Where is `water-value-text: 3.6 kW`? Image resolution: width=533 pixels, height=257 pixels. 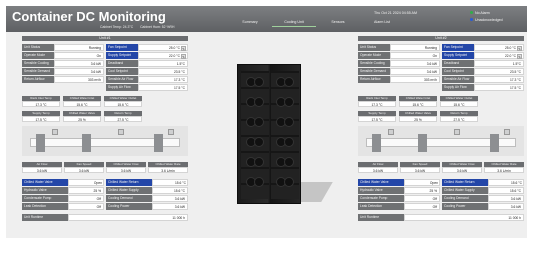
water-value-text: 3.6 kW is located at coordinates (515, 207).